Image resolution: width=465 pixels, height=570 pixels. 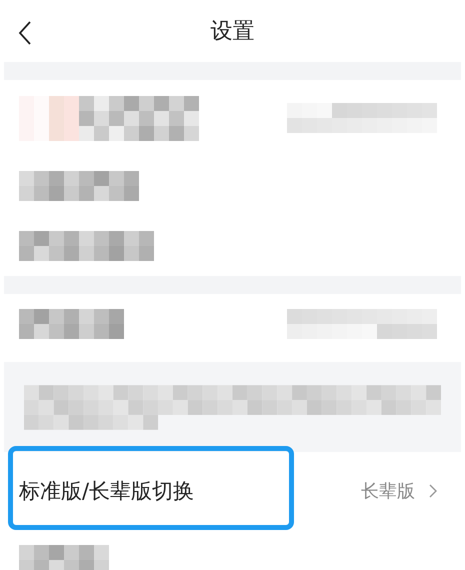 I want to click on chevron-right-icon, so click(x=433, y=491).